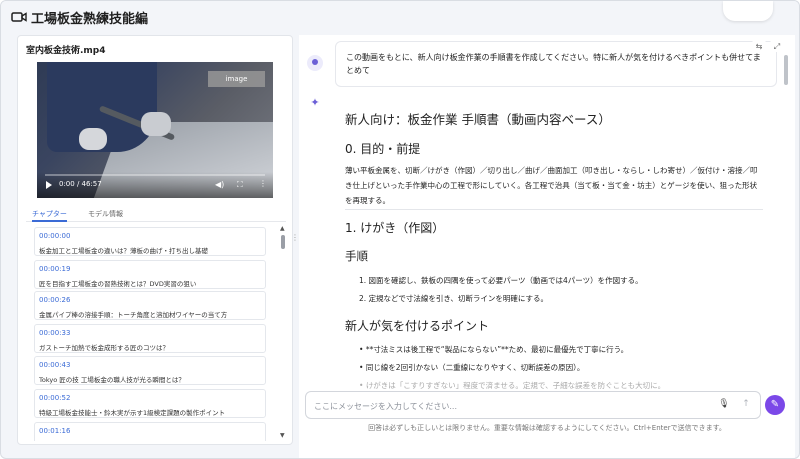 The image size is (800, 459). I want to click on video-progress-bar, so click(155, 175).